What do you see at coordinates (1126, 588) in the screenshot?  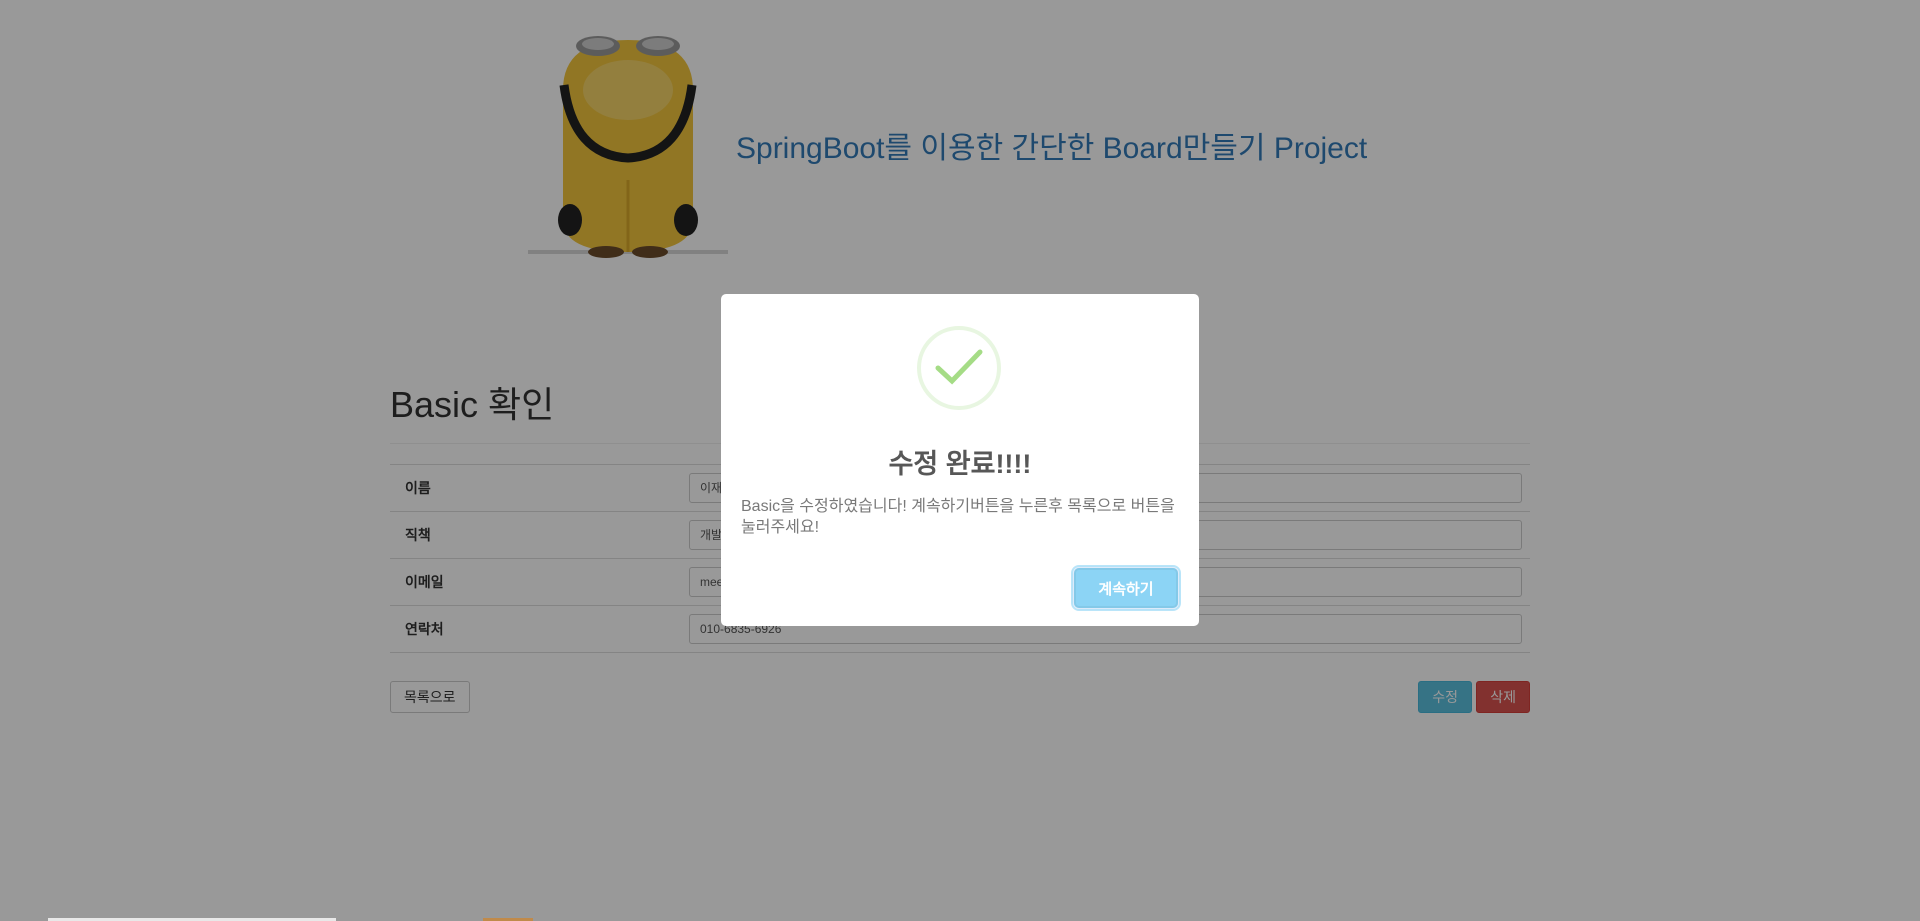 I see `continue-button: 계속하기` at bounding box center [1126, 588].